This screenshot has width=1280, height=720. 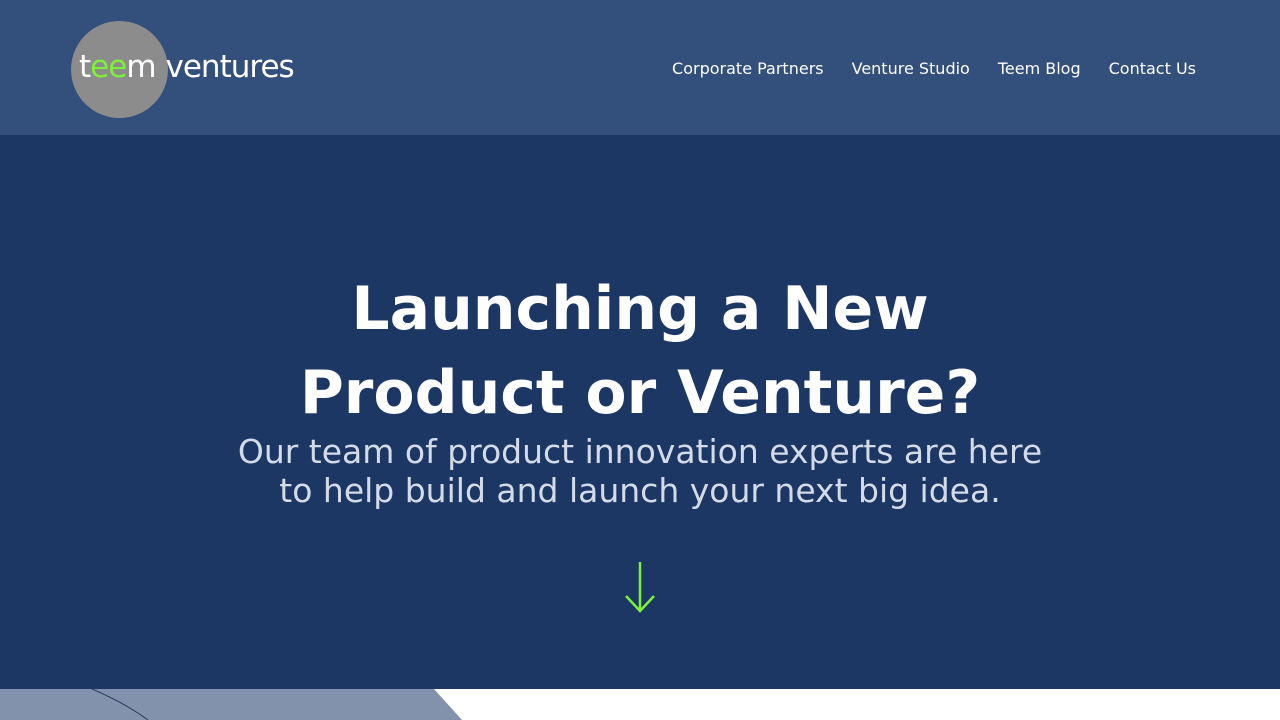 What do you see at coordinates (1039, 69) in the screenshot?
I see `nav-link-teem-blog: Teem Blog` at bounding box center [1039, 69].